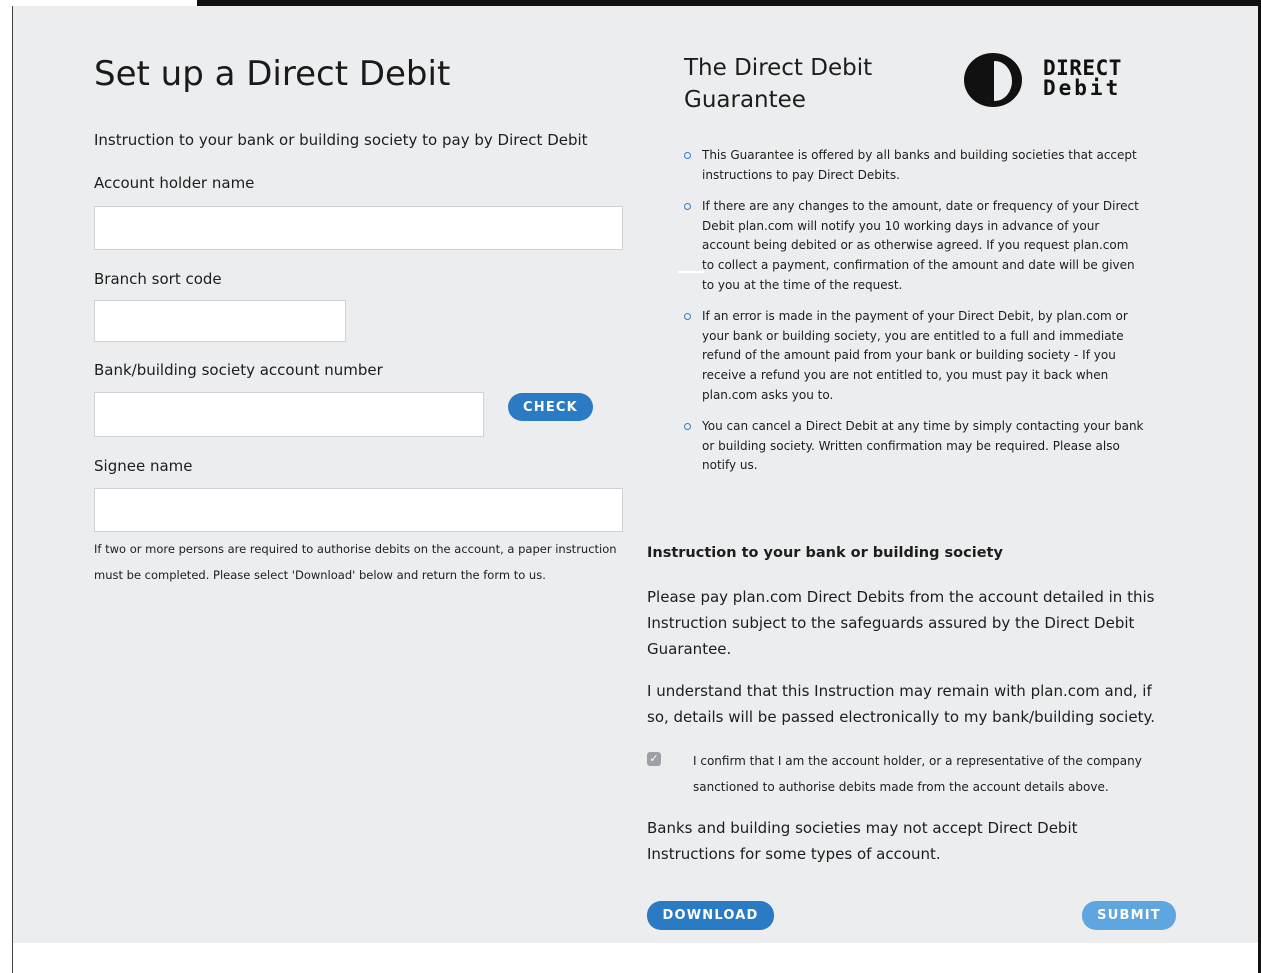  I want to click on check-mark-icon: ✓, so click(654, 758).